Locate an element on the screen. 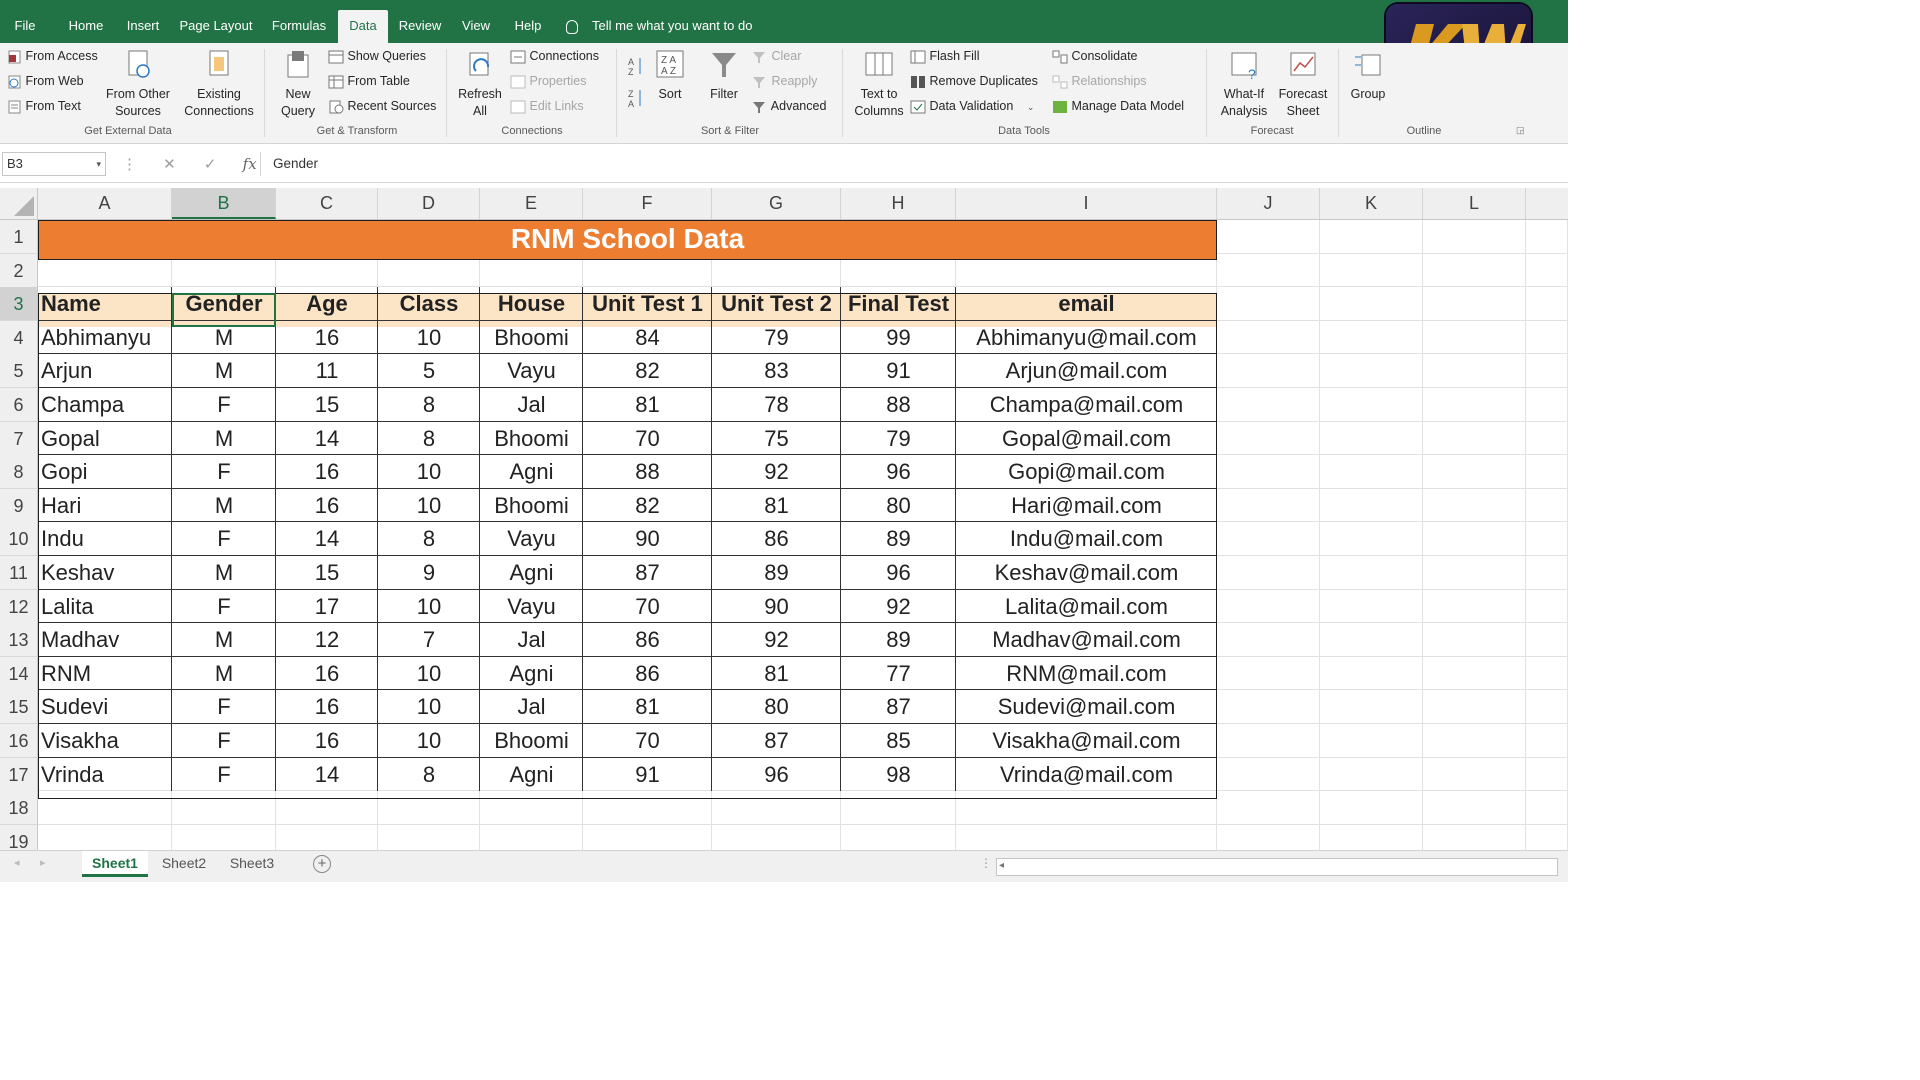  table-cell: RNM is located at coordinates (105, 674).